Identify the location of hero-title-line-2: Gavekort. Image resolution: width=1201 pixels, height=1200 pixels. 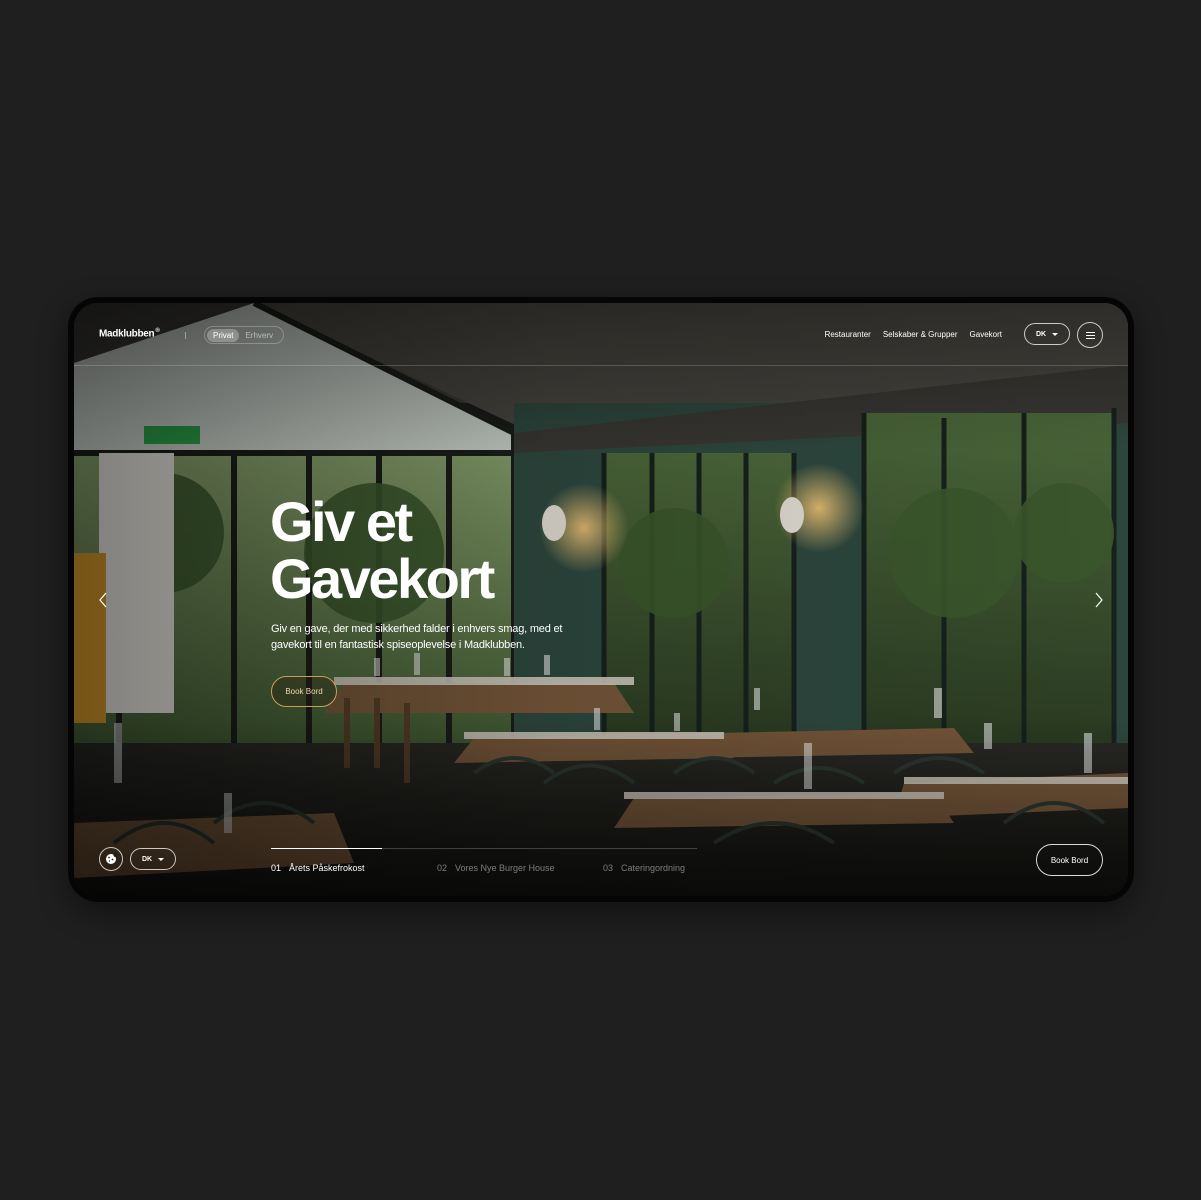
(382, 578).